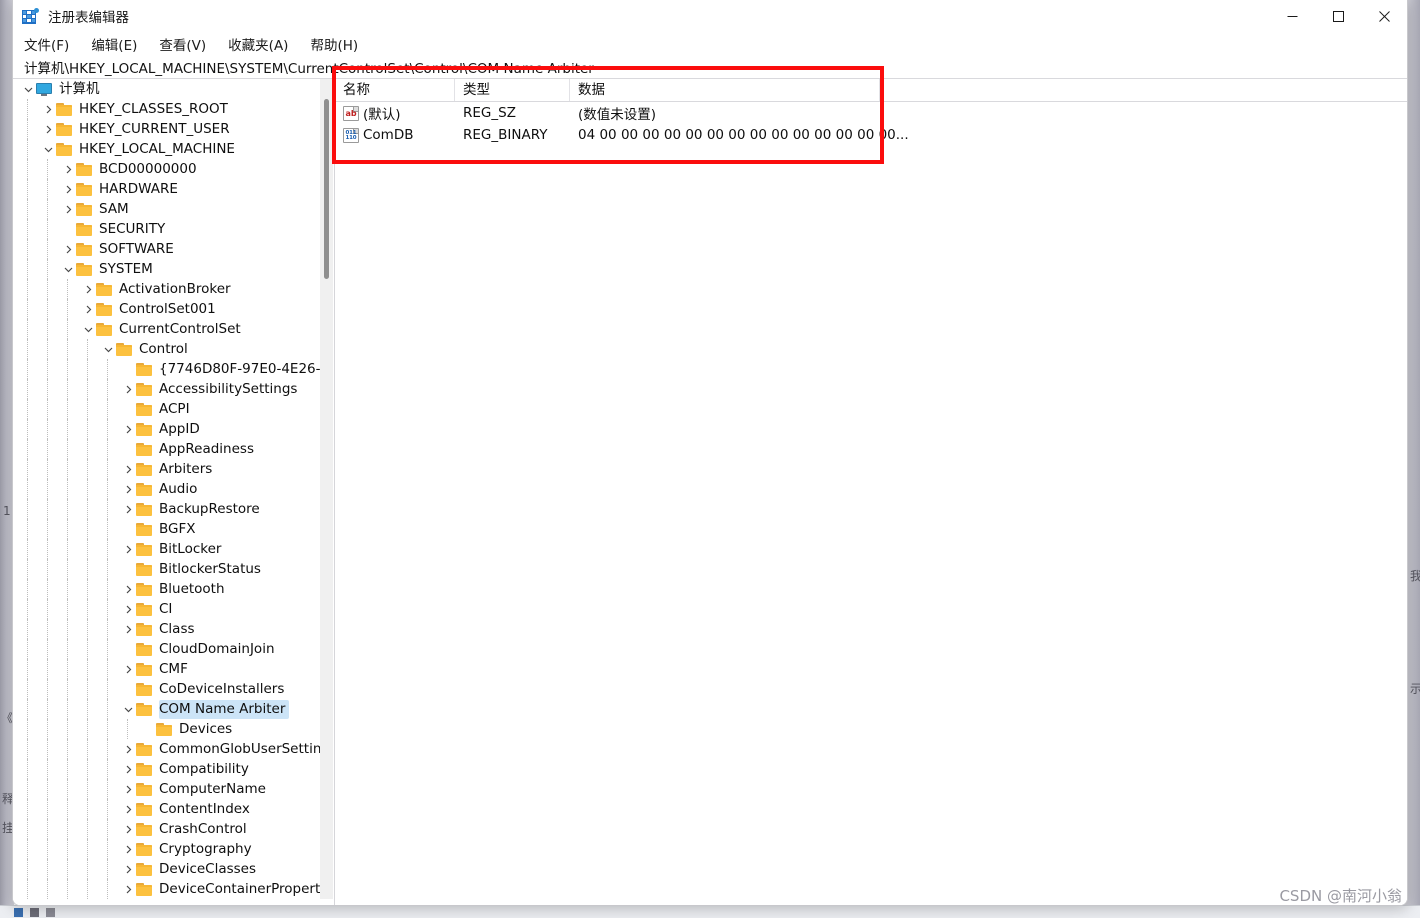 This screenshot has height=918, width=1420. What do you see at coordinates (114, 44) in the screenshot?
I see `menu-item-1: 编辑(E)` at bounding box center [114, 44].